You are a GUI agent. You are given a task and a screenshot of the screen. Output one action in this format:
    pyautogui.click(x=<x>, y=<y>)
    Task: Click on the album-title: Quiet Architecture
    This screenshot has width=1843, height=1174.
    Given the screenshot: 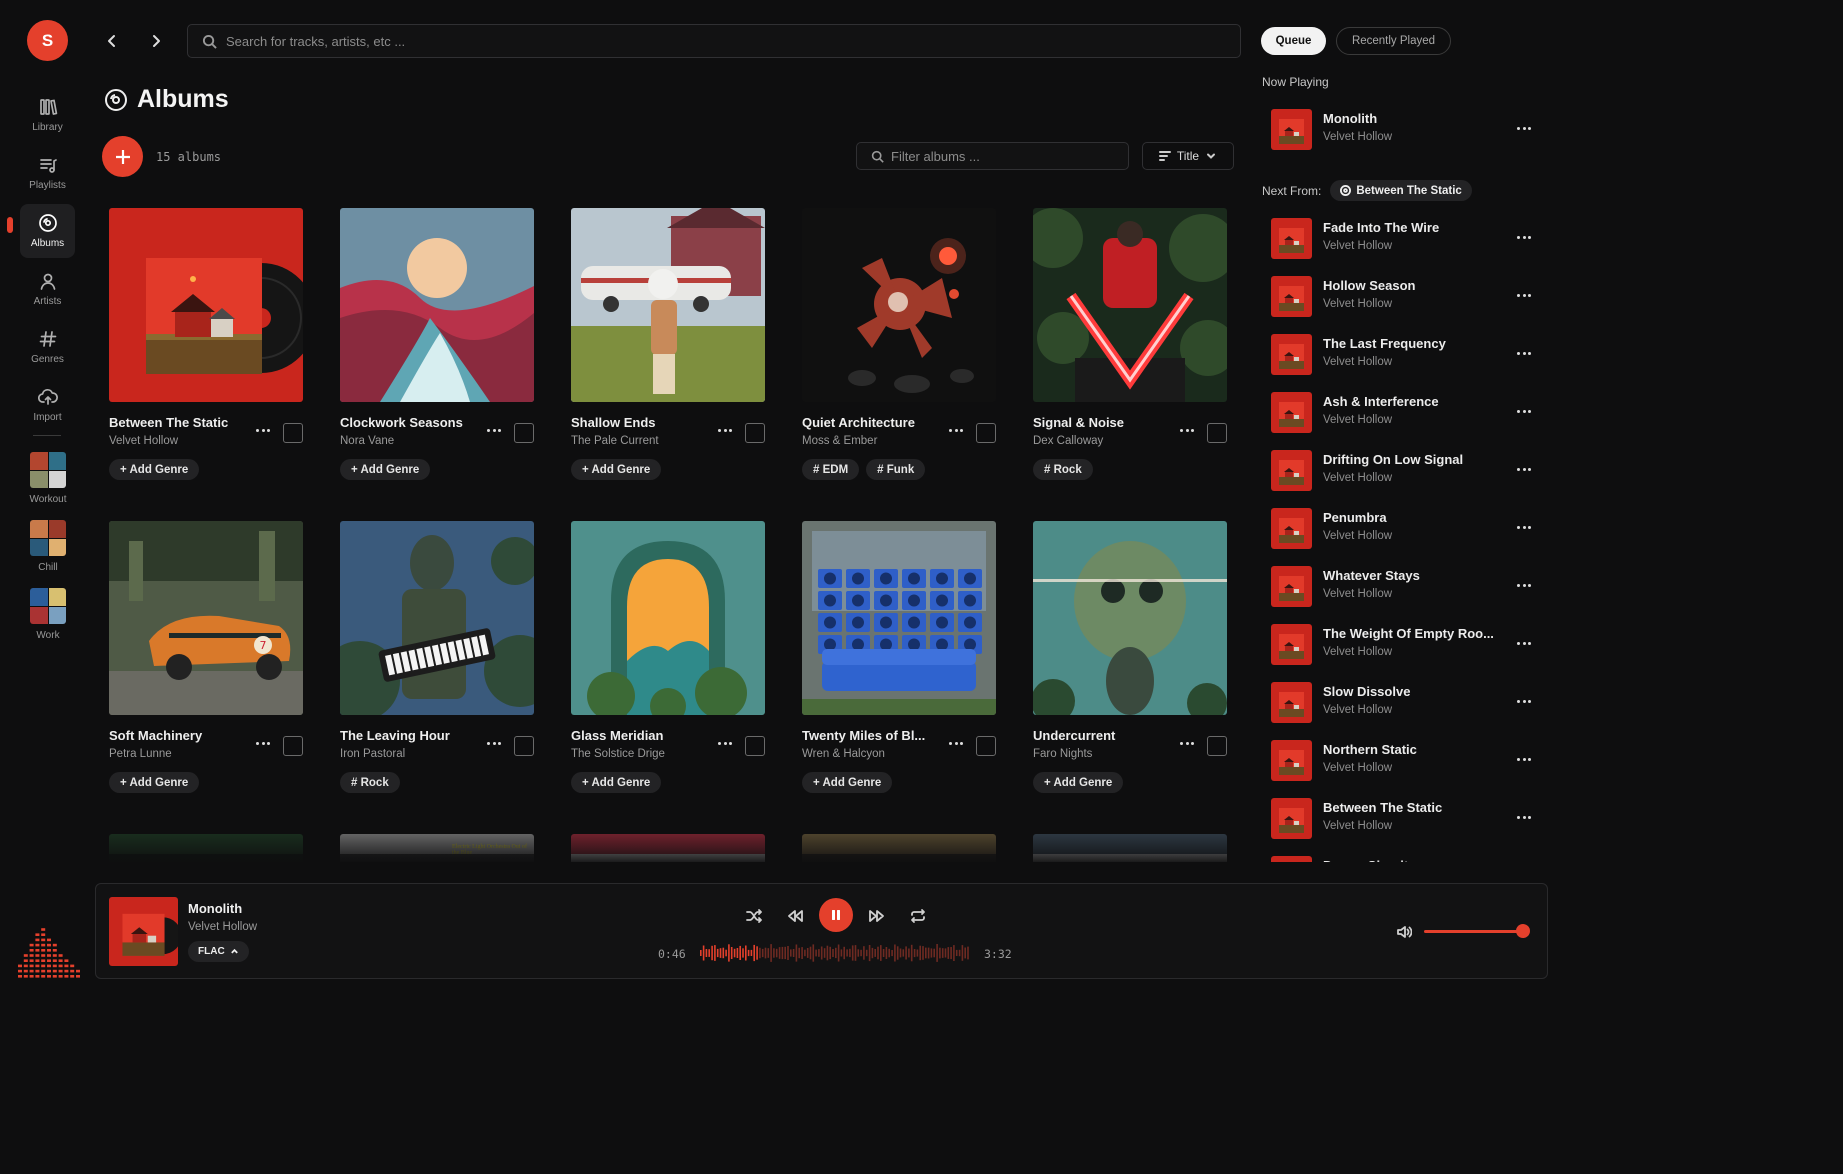 What is the action you would take?
    pyautogui.click(x=872, y=422)
    